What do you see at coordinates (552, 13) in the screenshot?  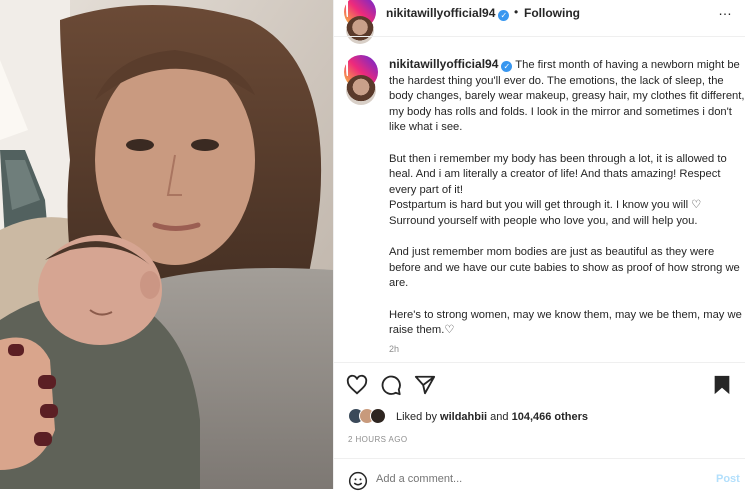 I see `following-button: Following` at bounding box center [552, 13].